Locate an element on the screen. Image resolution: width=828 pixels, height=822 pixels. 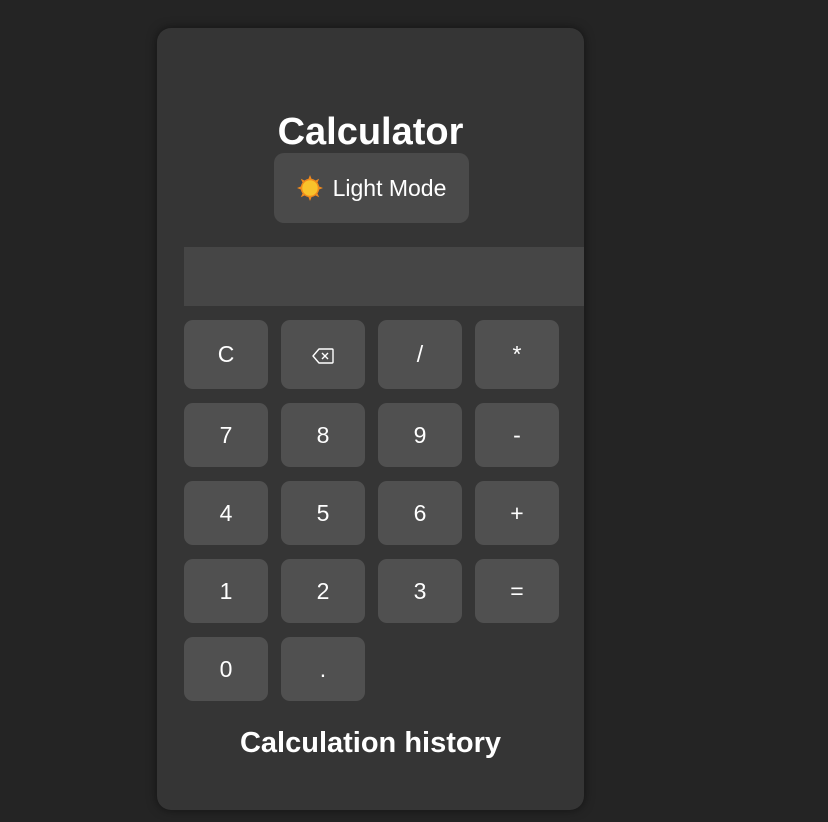
digit-6-button: 6 is located at coordinates (420, 513).